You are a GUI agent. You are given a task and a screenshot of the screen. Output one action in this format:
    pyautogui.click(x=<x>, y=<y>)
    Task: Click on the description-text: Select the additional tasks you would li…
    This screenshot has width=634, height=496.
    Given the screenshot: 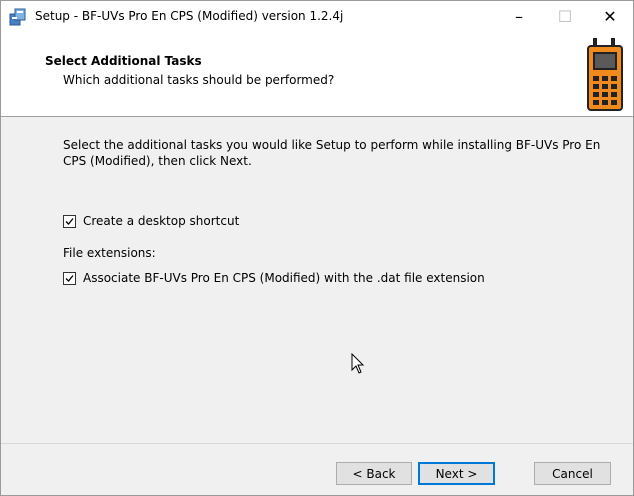 What is the action you would take?
    pyautogui.click(x=332, y=153)
    